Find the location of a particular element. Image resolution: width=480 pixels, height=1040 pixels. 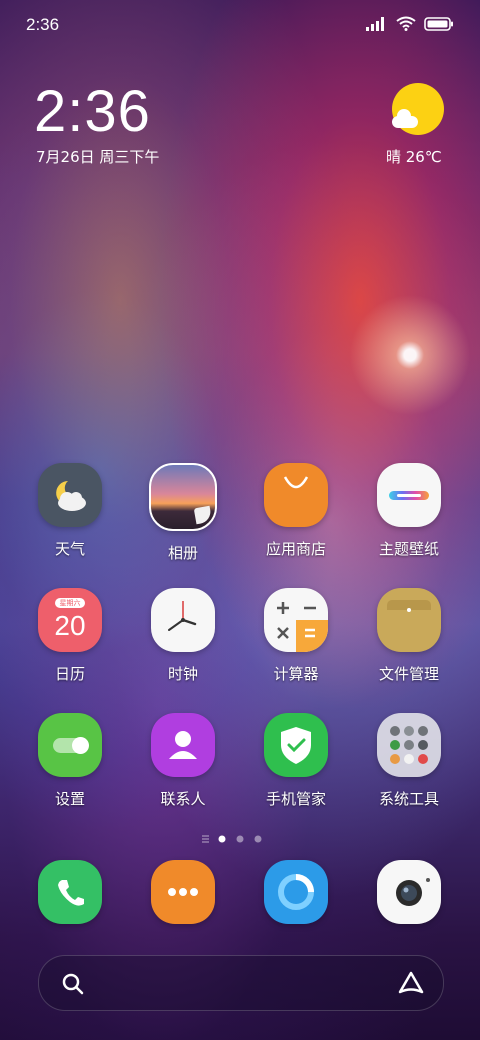

phone-icon is located at coordinates (70, 892).